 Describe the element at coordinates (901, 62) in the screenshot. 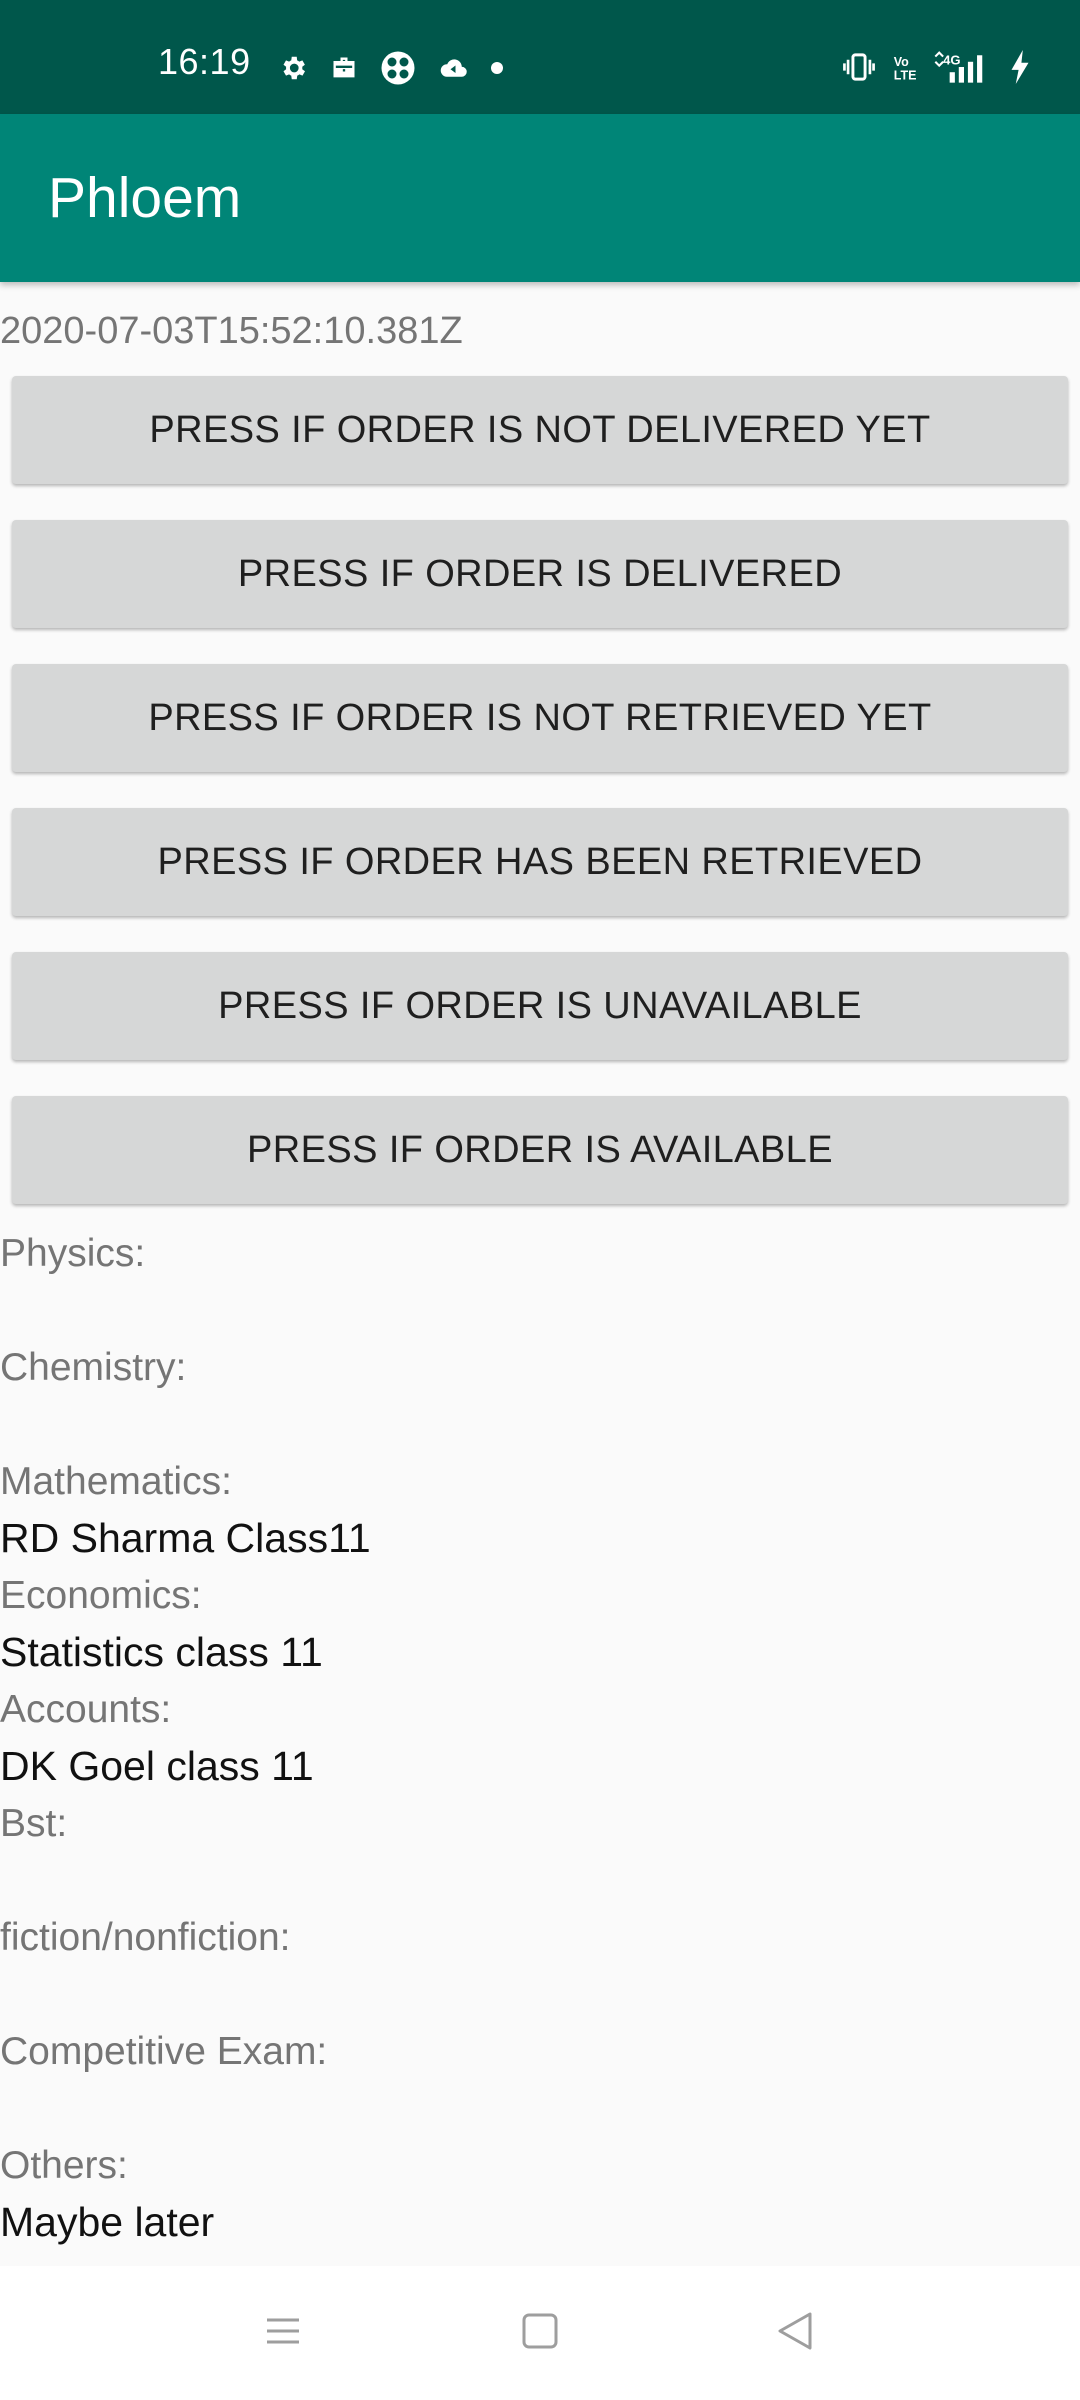

I see `svg-text: Vo` at that location.